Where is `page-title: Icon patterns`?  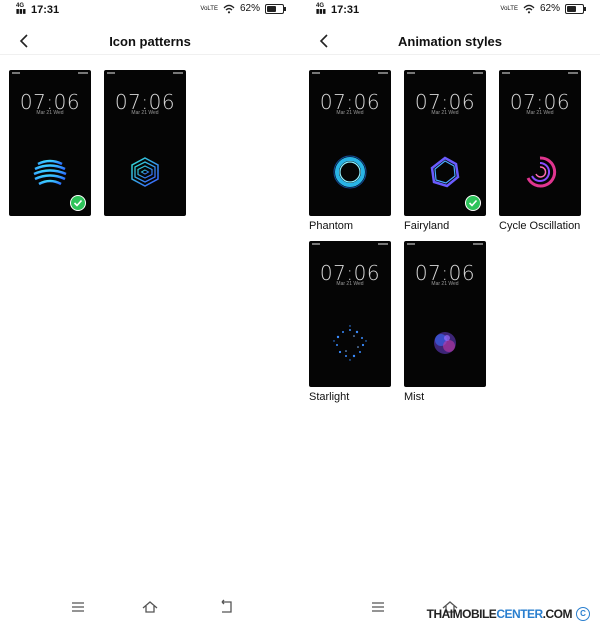
page-title: Icon patterns is located at coordinates (150, 41).